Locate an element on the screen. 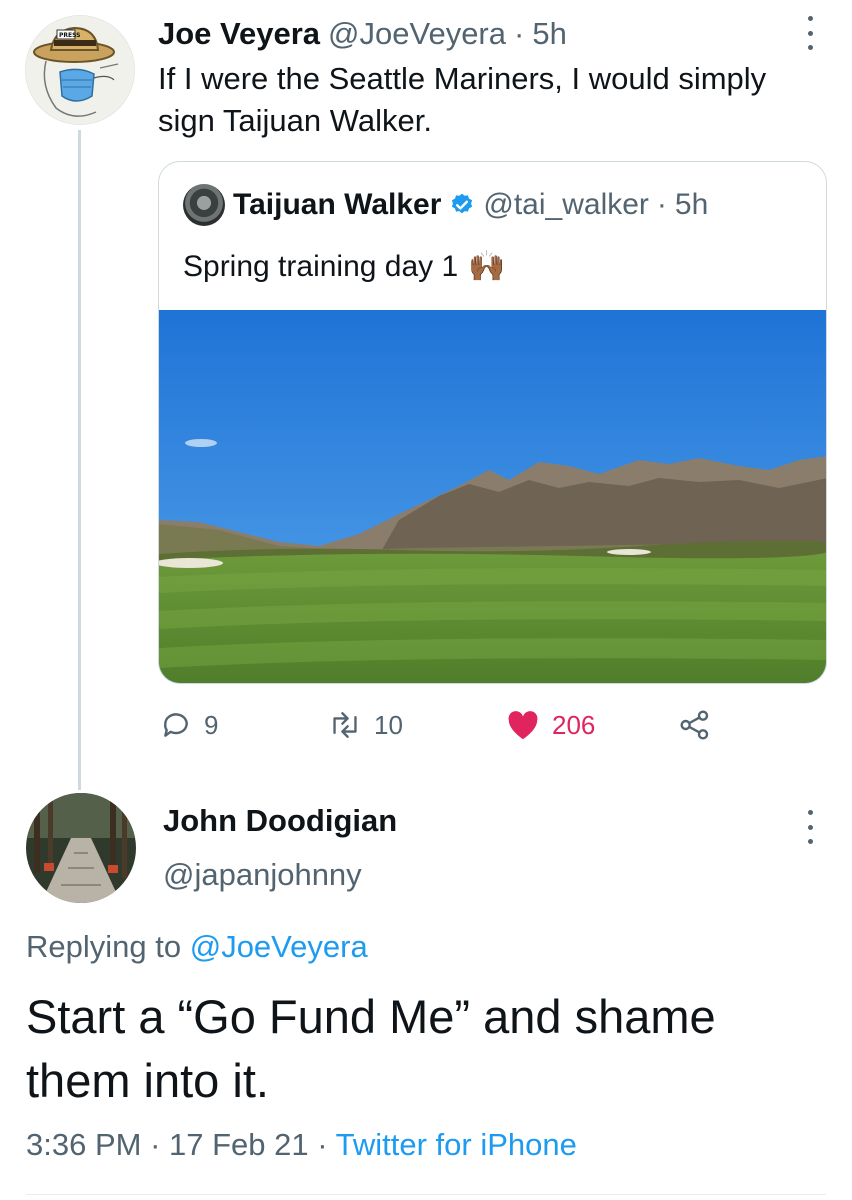 The image size is (852, 1200). share-button is located at coordinates (695, 725).